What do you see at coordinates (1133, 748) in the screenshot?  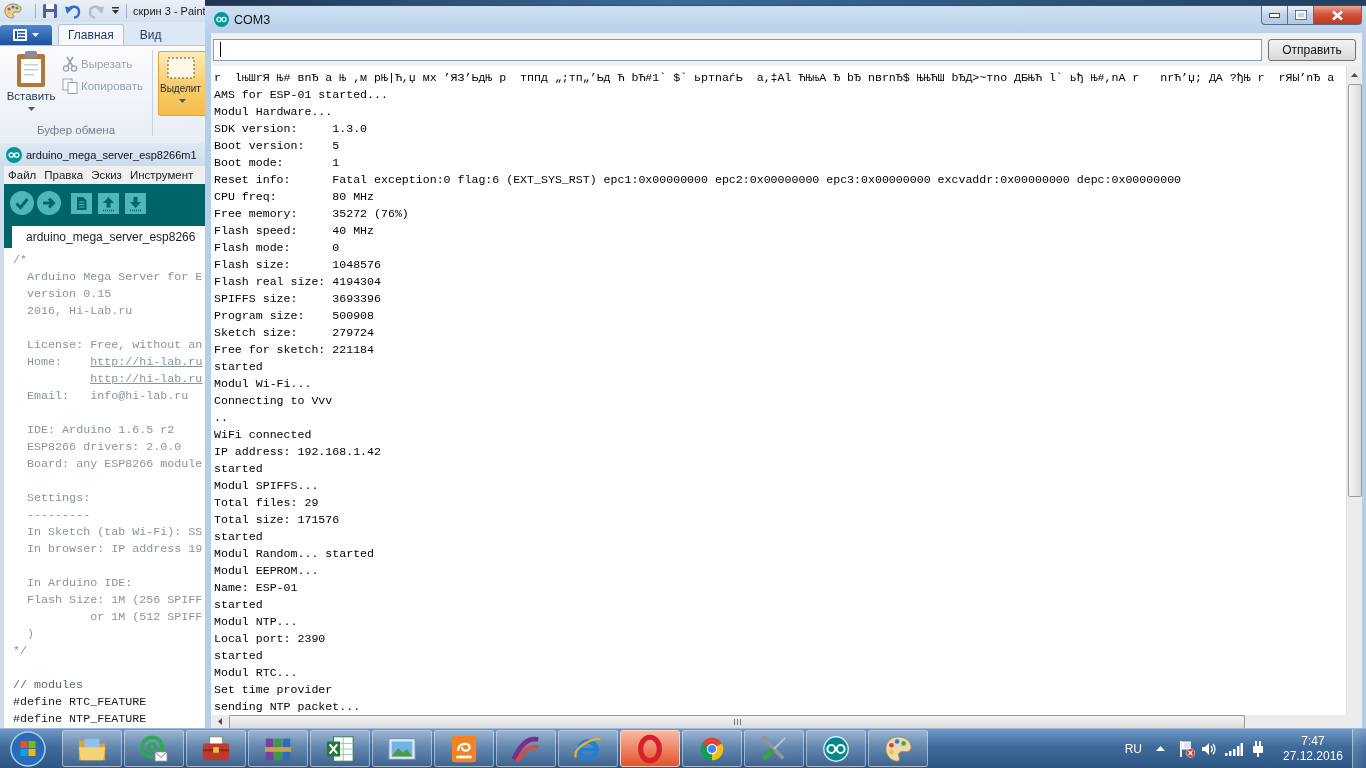 I see `language-indicator: RU` at bounding box center [1133, 748].